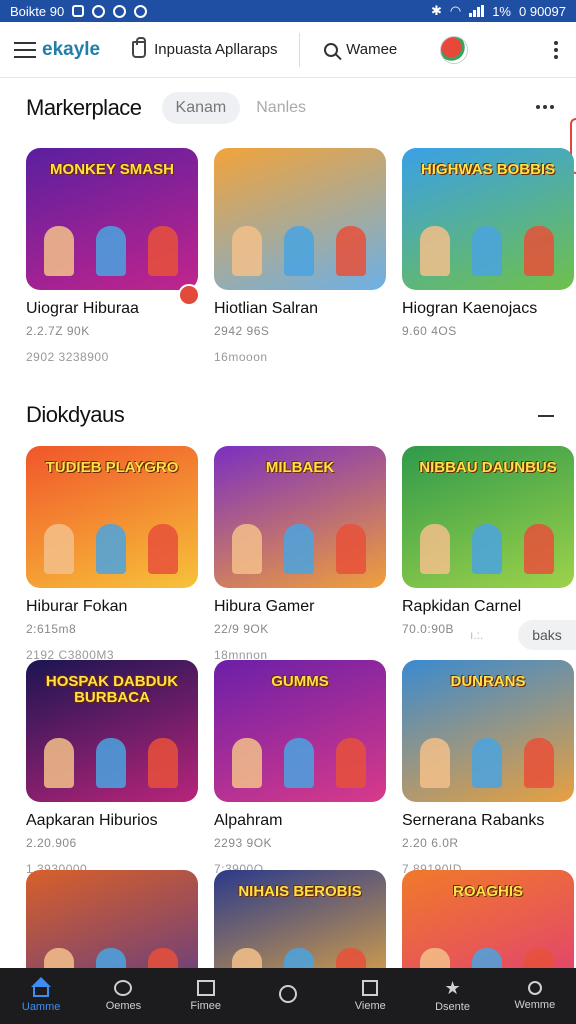 This screenshot has width=576, height=1024. I want to click on game-name: Sernerana Rabanks, so click(473, 820).